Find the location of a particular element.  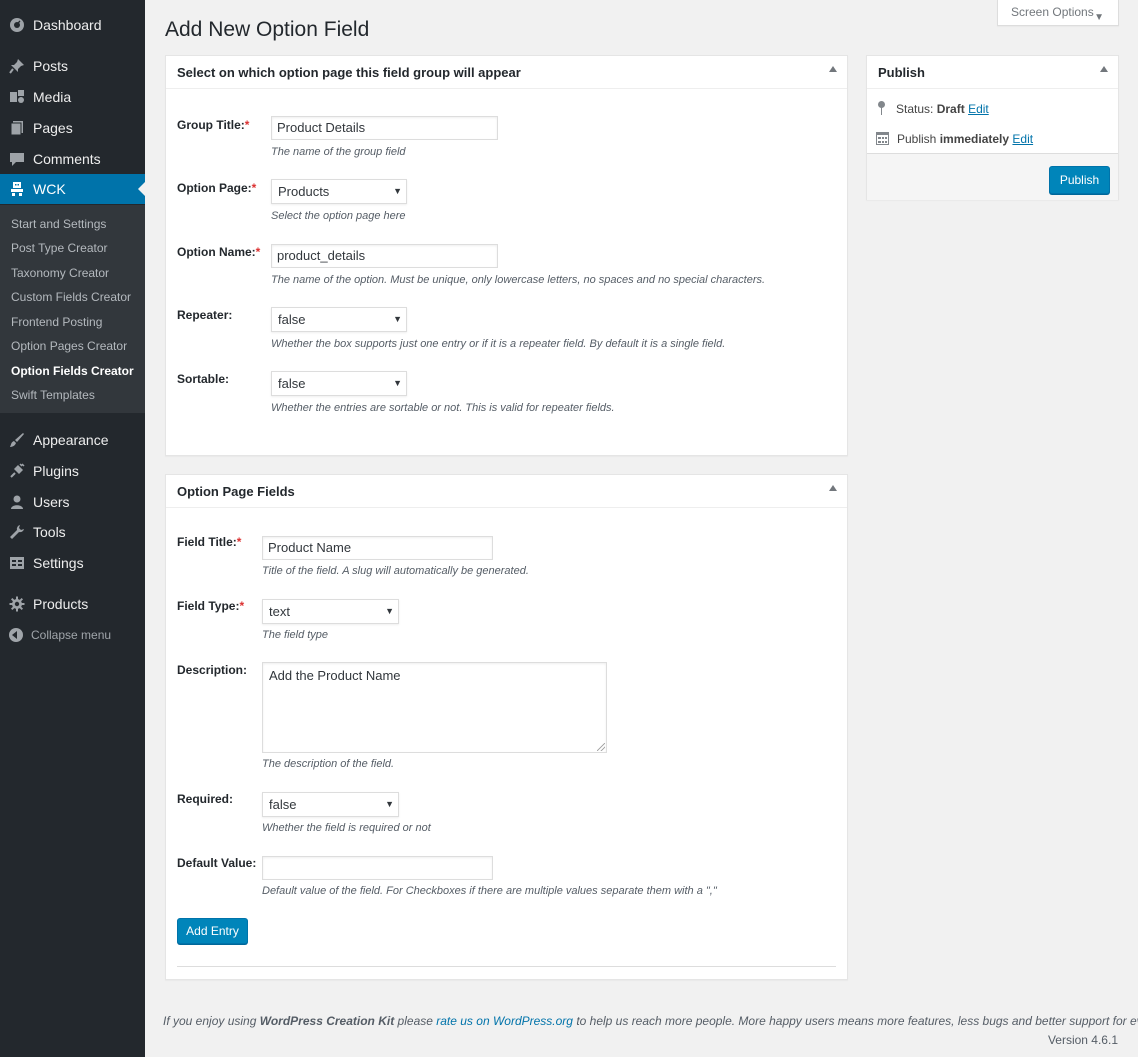

submenu-custom-fields-creator: Custom Fields Creator is located at coordinates (71, 297).